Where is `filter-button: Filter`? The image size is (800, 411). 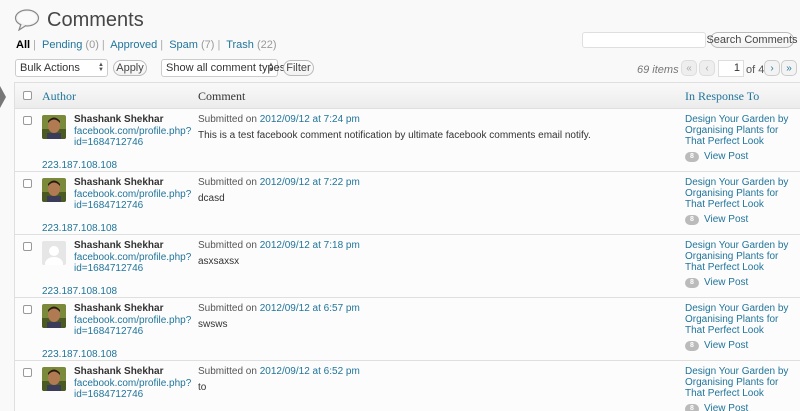
filter-button: Filter is located at coordinates (298, 68).